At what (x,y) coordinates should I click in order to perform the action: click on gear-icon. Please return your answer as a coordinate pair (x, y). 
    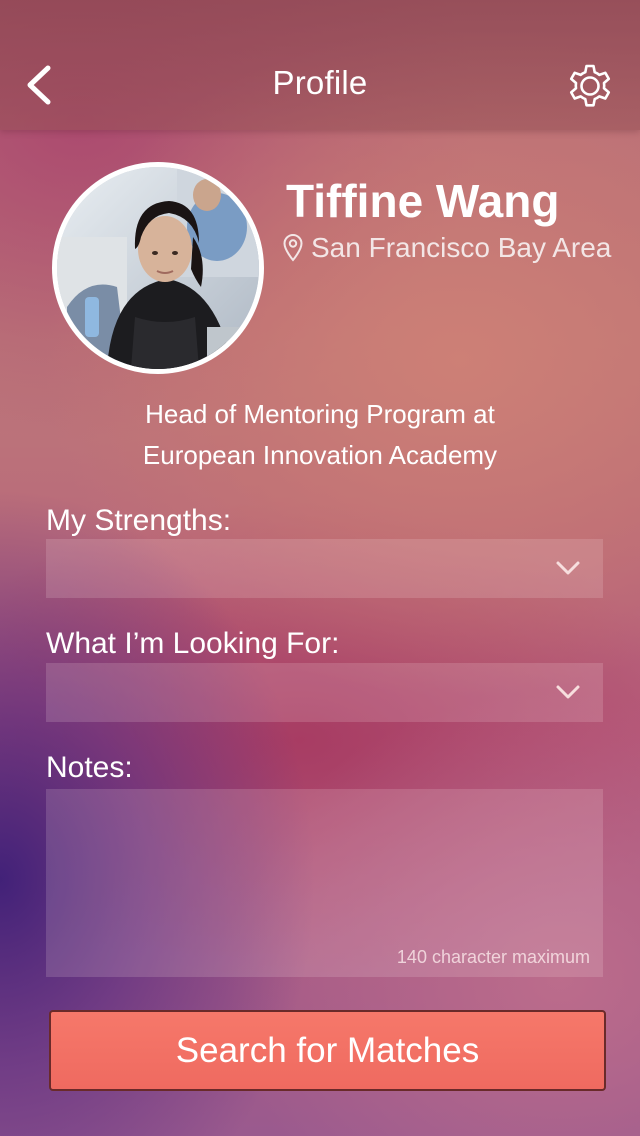
    Looking at the image, I should click on (590, 85).